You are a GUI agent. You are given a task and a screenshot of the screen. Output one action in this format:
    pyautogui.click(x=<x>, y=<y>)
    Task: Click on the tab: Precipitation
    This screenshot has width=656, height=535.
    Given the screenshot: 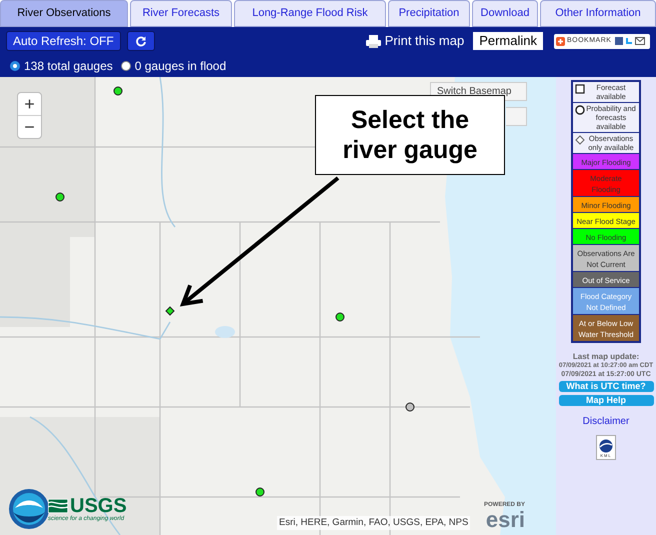 What is the action you would take?
    pyautogui.click(x=429, y=13)
    